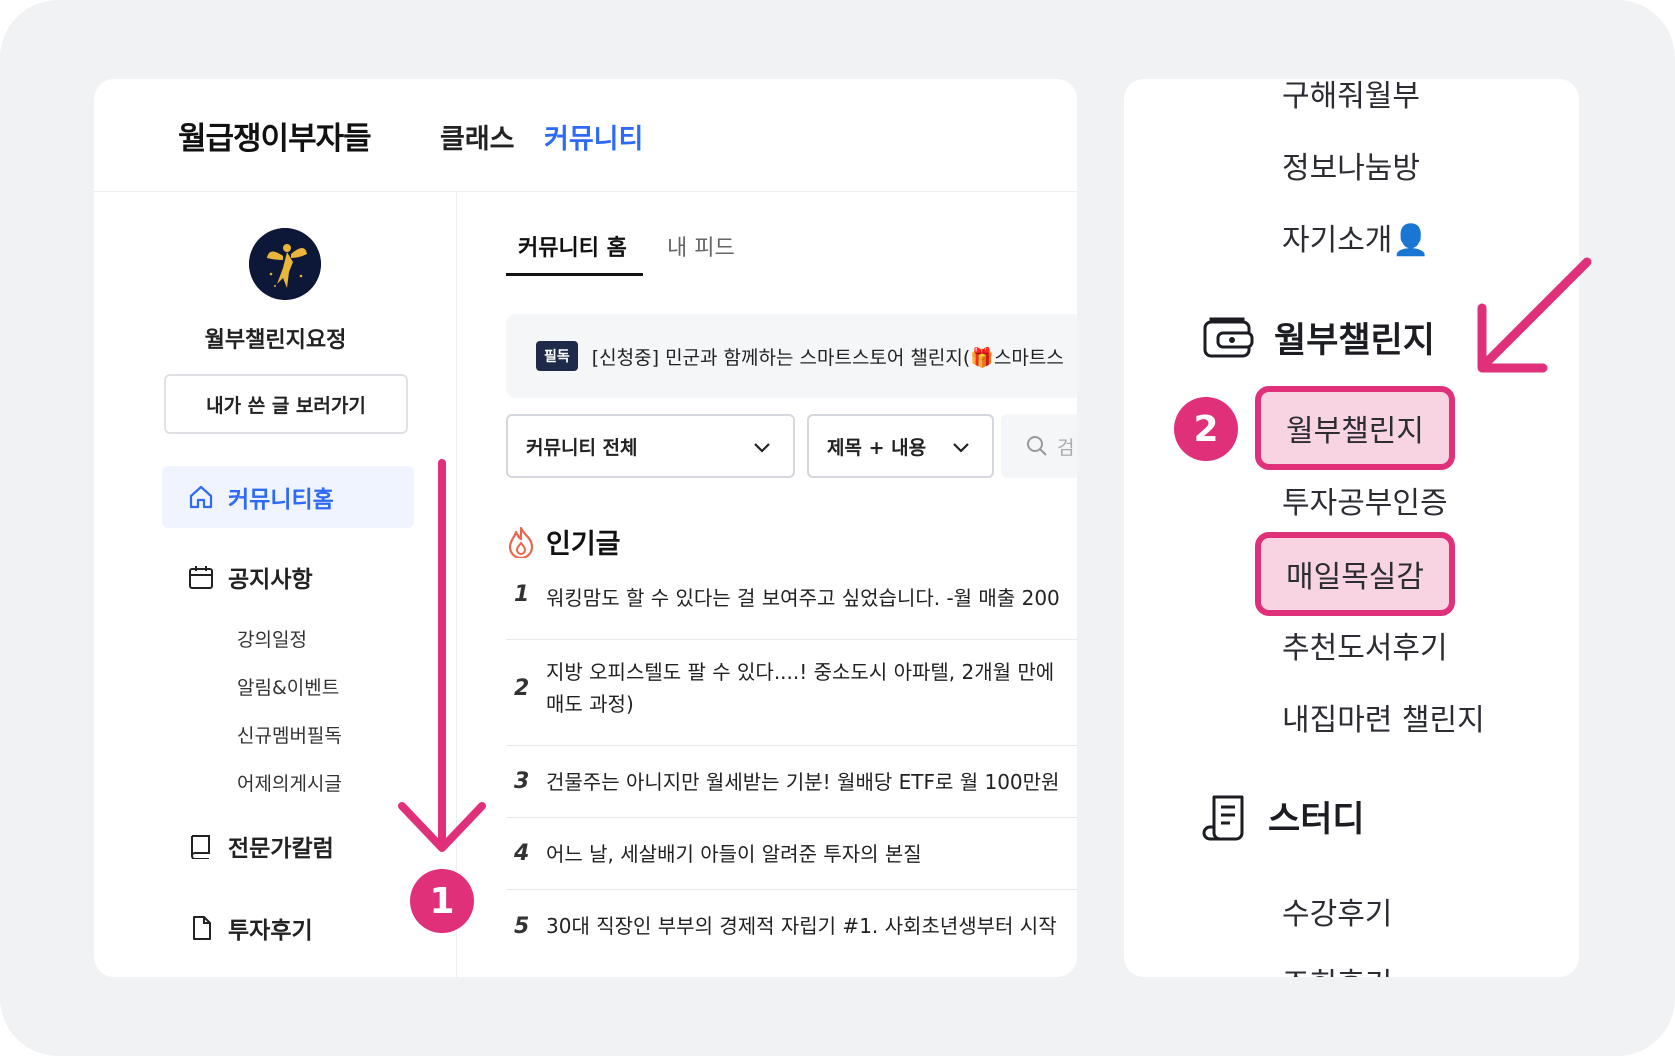 This screenshot has height=1056, width=1675. Describe the element at coordinates (275, 340) in the screenshot. I see `user-nickname: 월부챌린지요정` at that location.